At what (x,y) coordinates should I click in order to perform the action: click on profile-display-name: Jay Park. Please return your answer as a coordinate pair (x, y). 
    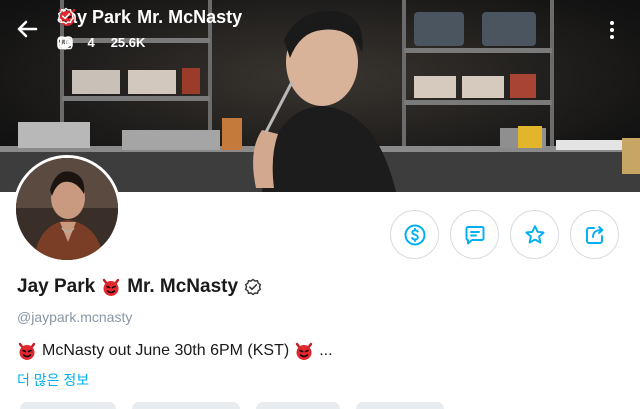
    Looking at the image, I should click on (56, 286).